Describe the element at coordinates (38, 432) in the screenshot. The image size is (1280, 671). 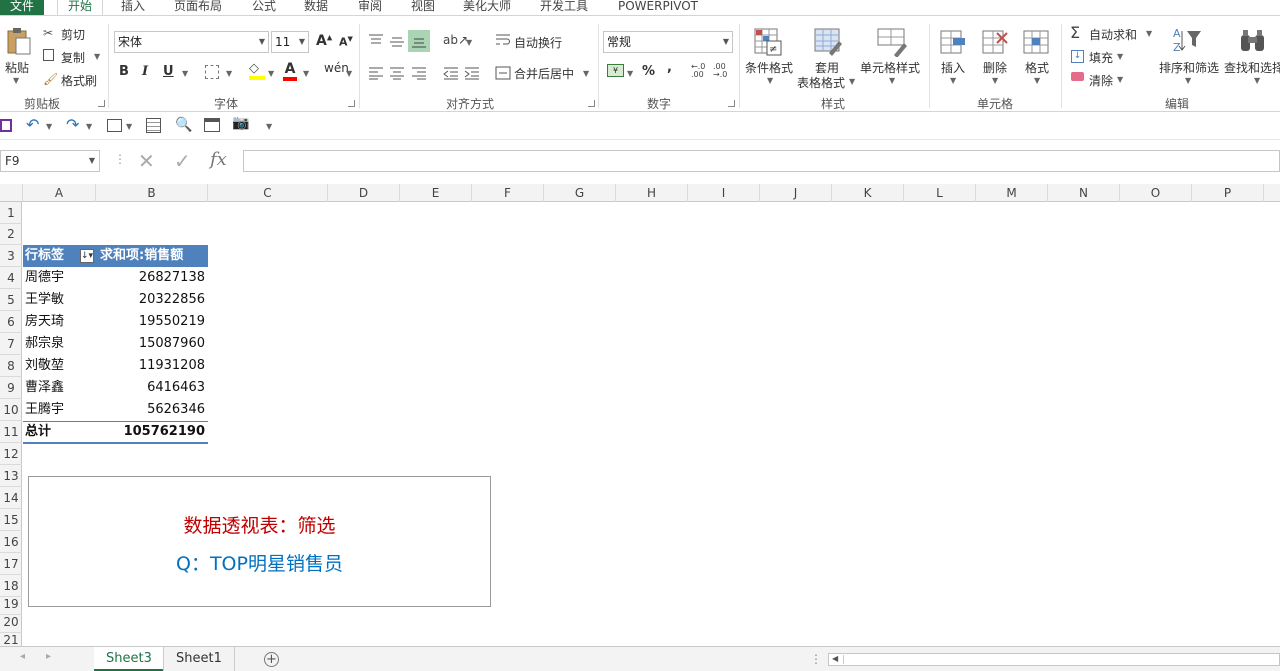
I see `pivot-total-label: 总计` at that location.